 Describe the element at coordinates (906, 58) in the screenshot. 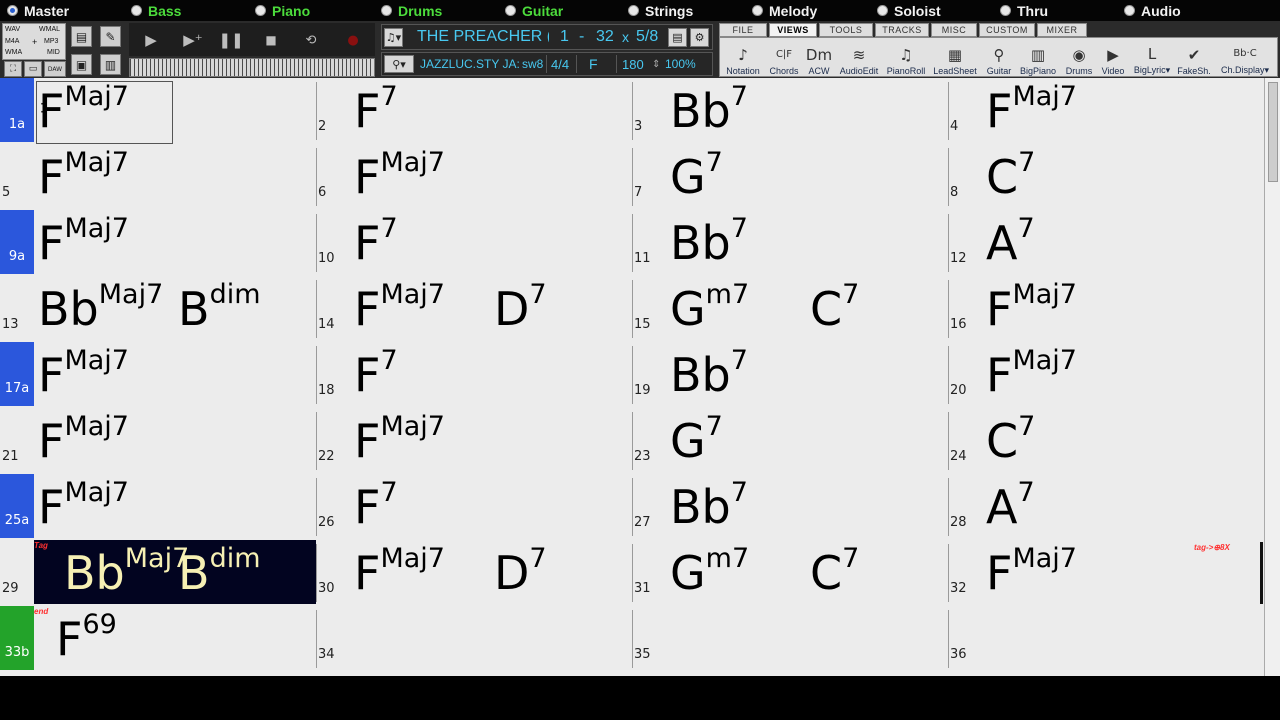

I see `view-pianoroll-button: ♫ PianoRoll` at that location.